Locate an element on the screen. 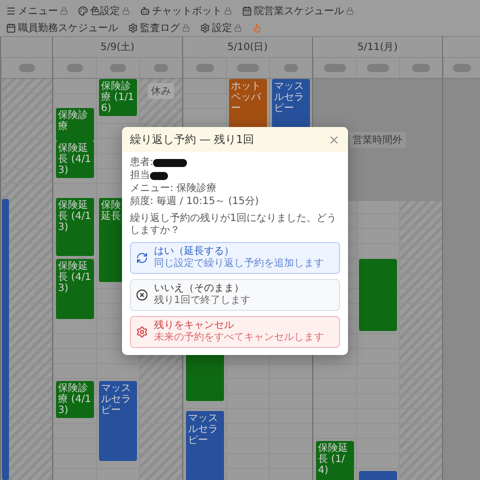 The width and height of the screenshot is (480, 480). refresh-icon is located at coordinates (142, 258).